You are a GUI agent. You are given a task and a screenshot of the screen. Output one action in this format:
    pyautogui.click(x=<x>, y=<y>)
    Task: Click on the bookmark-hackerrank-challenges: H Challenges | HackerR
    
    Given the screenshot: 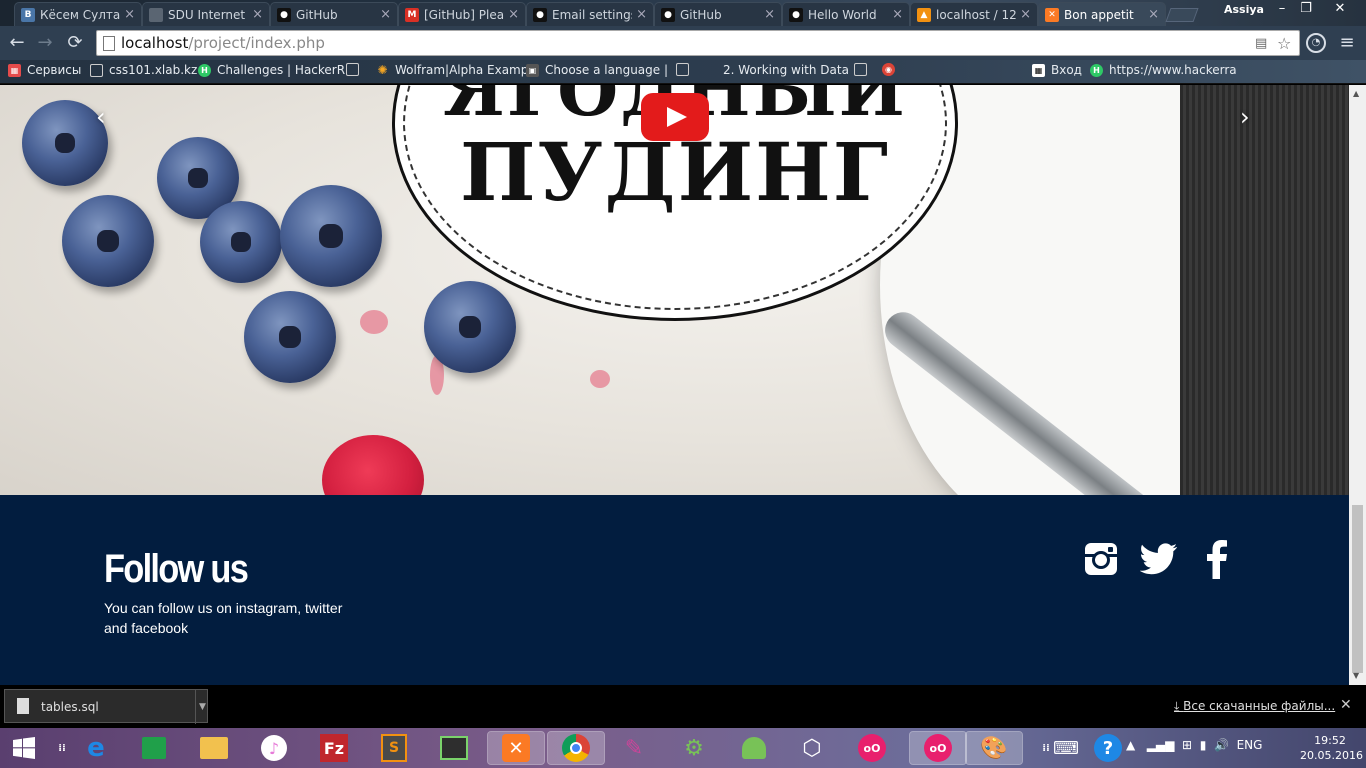 What is the action you would take?
    pyautogui.click(x=271, y=70)
    